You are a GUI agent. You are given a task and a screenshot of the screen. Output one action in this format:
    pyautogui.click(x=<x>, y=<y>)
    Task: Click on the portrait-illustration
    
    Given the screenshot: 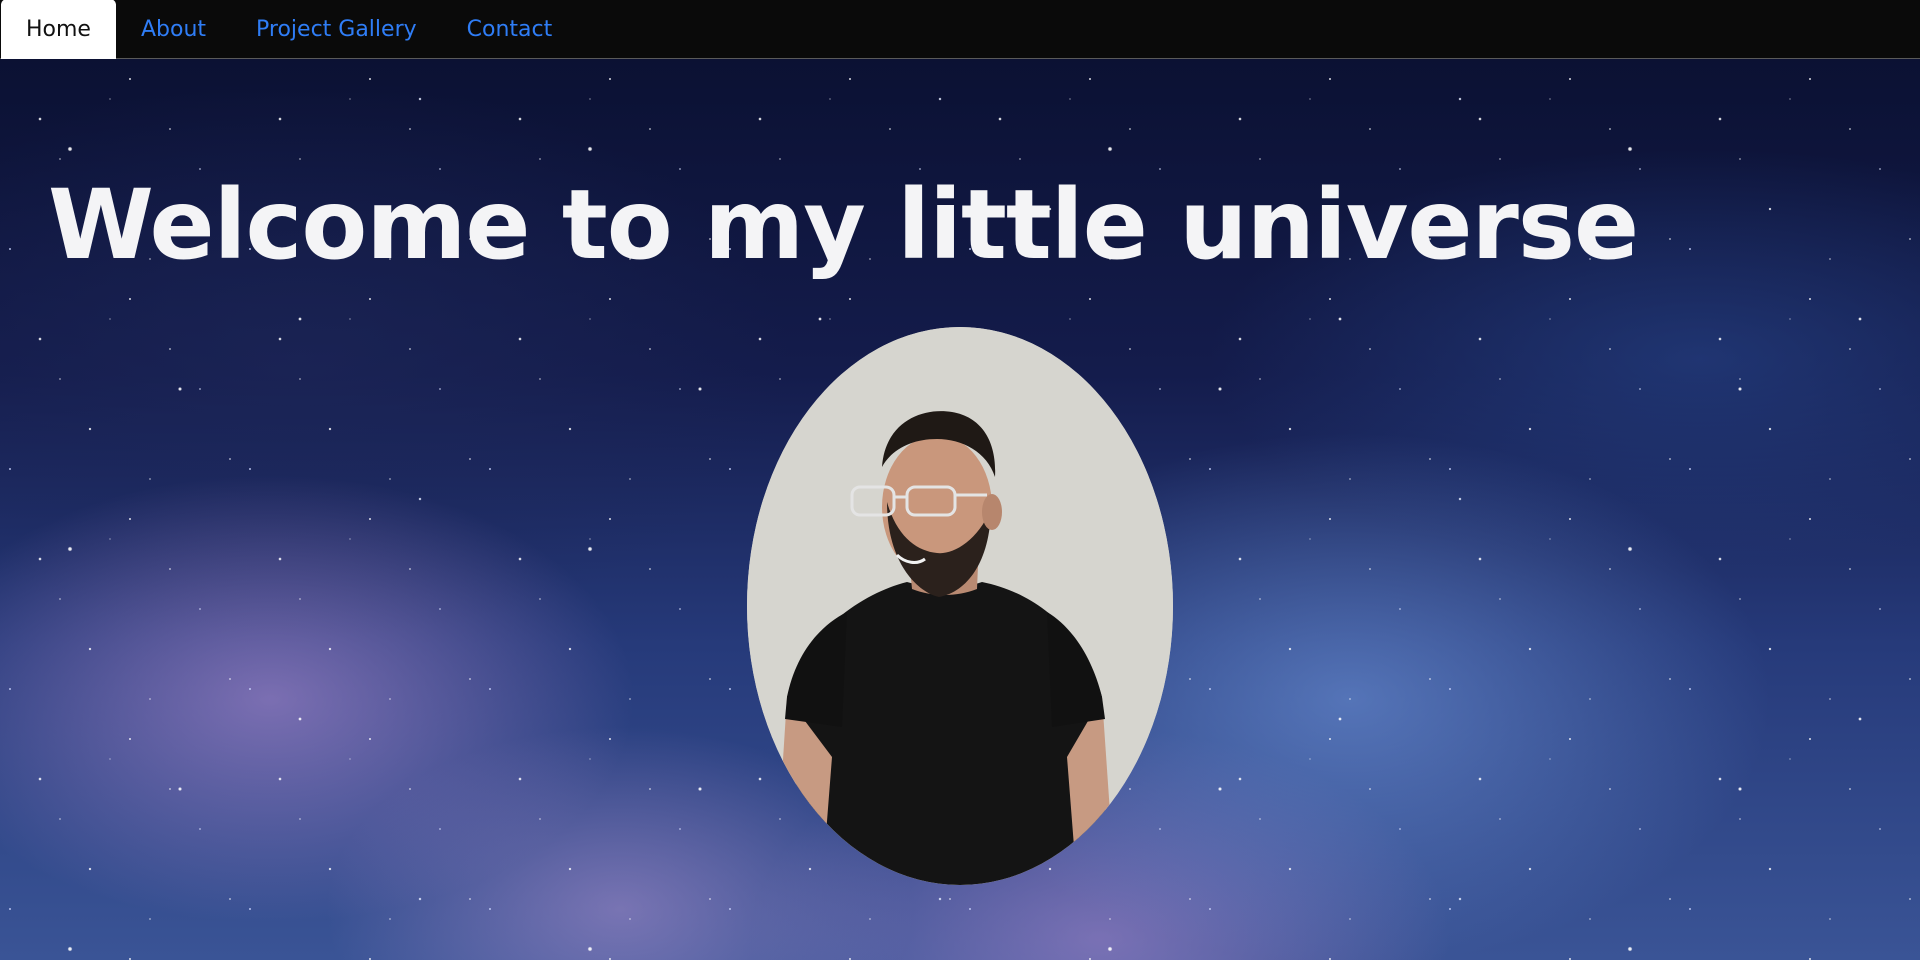 What is the action you would take?
    pyautogui.click(x=960, y=606)
    